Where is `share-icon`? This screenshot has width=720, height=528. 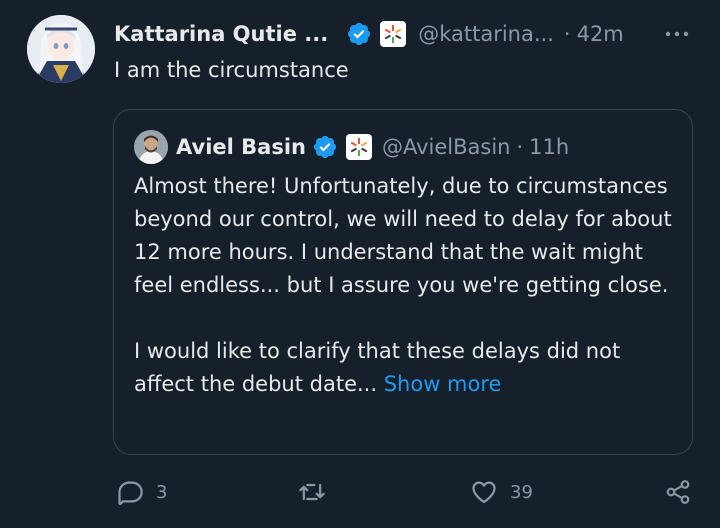
share-icon is located at coordinates (678, 492).